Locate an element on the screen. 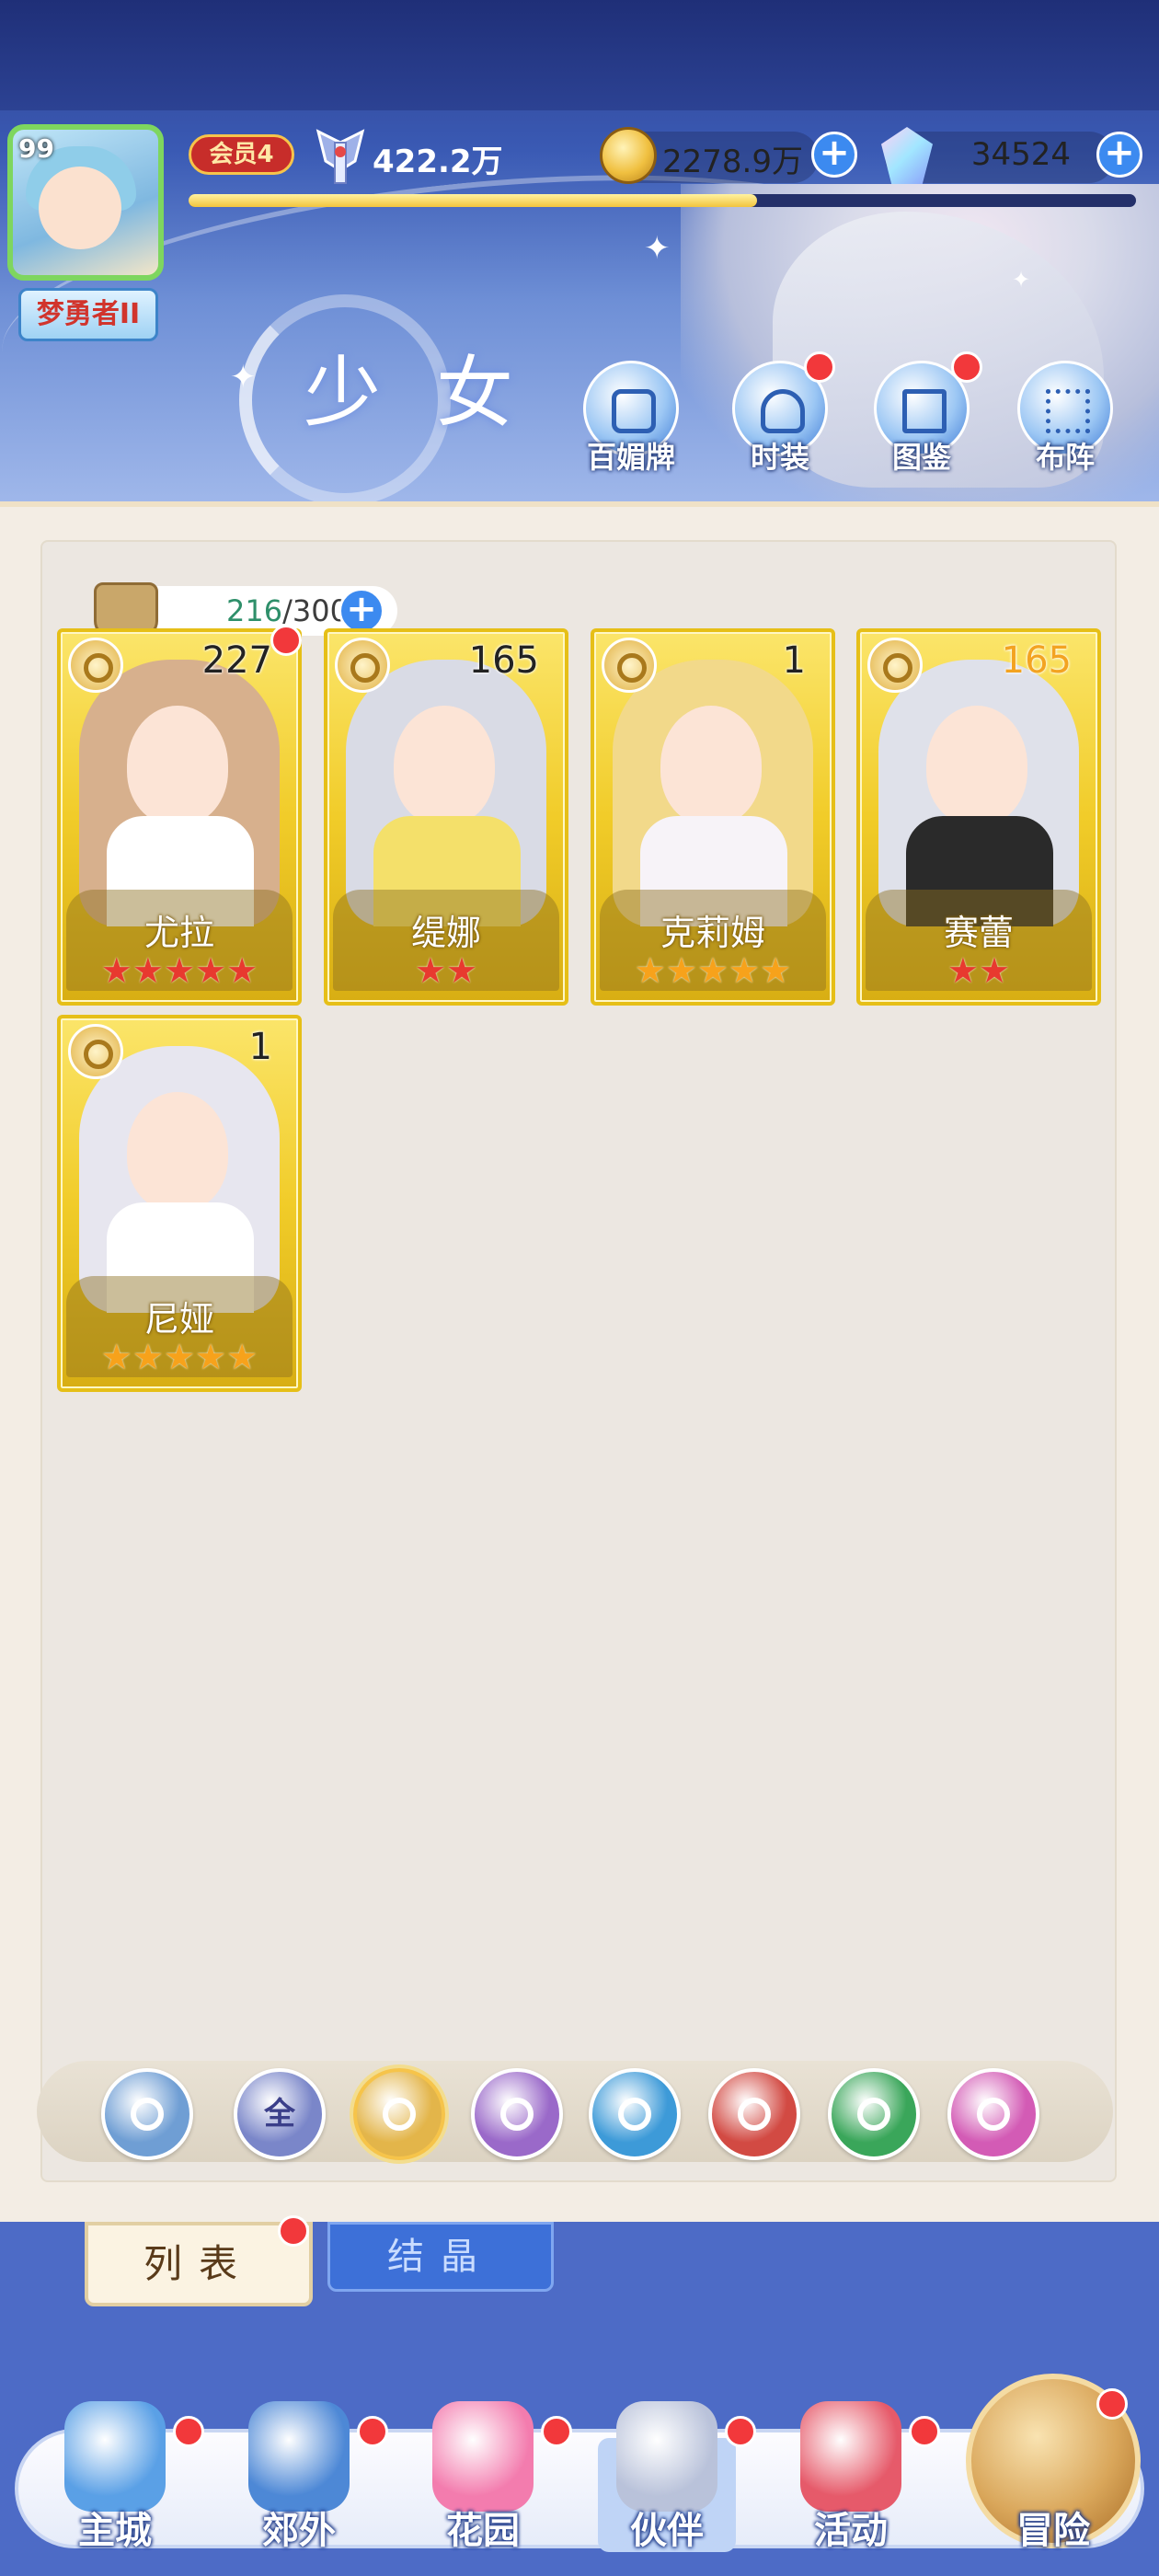  nav-button-label: 百媚牌 is located at coordinates (630, 457).